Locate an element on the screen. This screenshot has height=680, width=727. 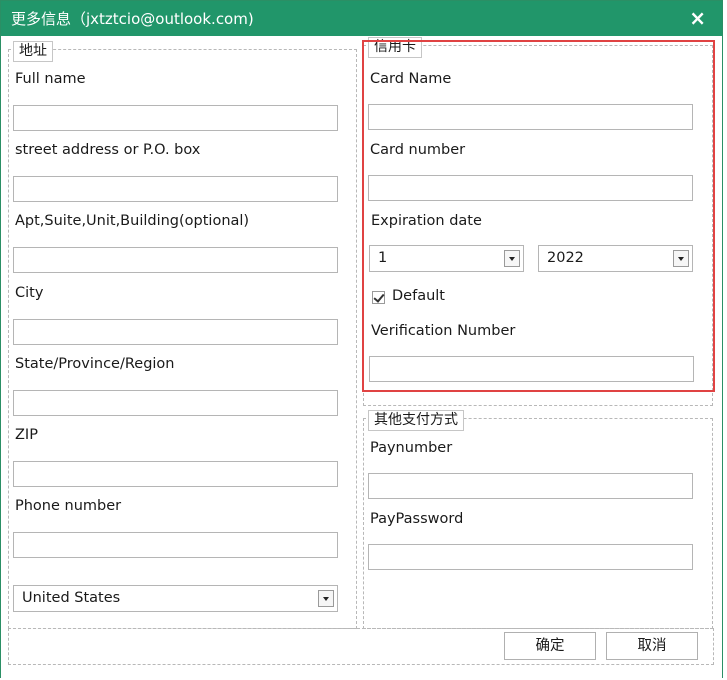
title-bar: 更多信息（jxtztcio@outlook.com) × is located at coordinates (361, 18).